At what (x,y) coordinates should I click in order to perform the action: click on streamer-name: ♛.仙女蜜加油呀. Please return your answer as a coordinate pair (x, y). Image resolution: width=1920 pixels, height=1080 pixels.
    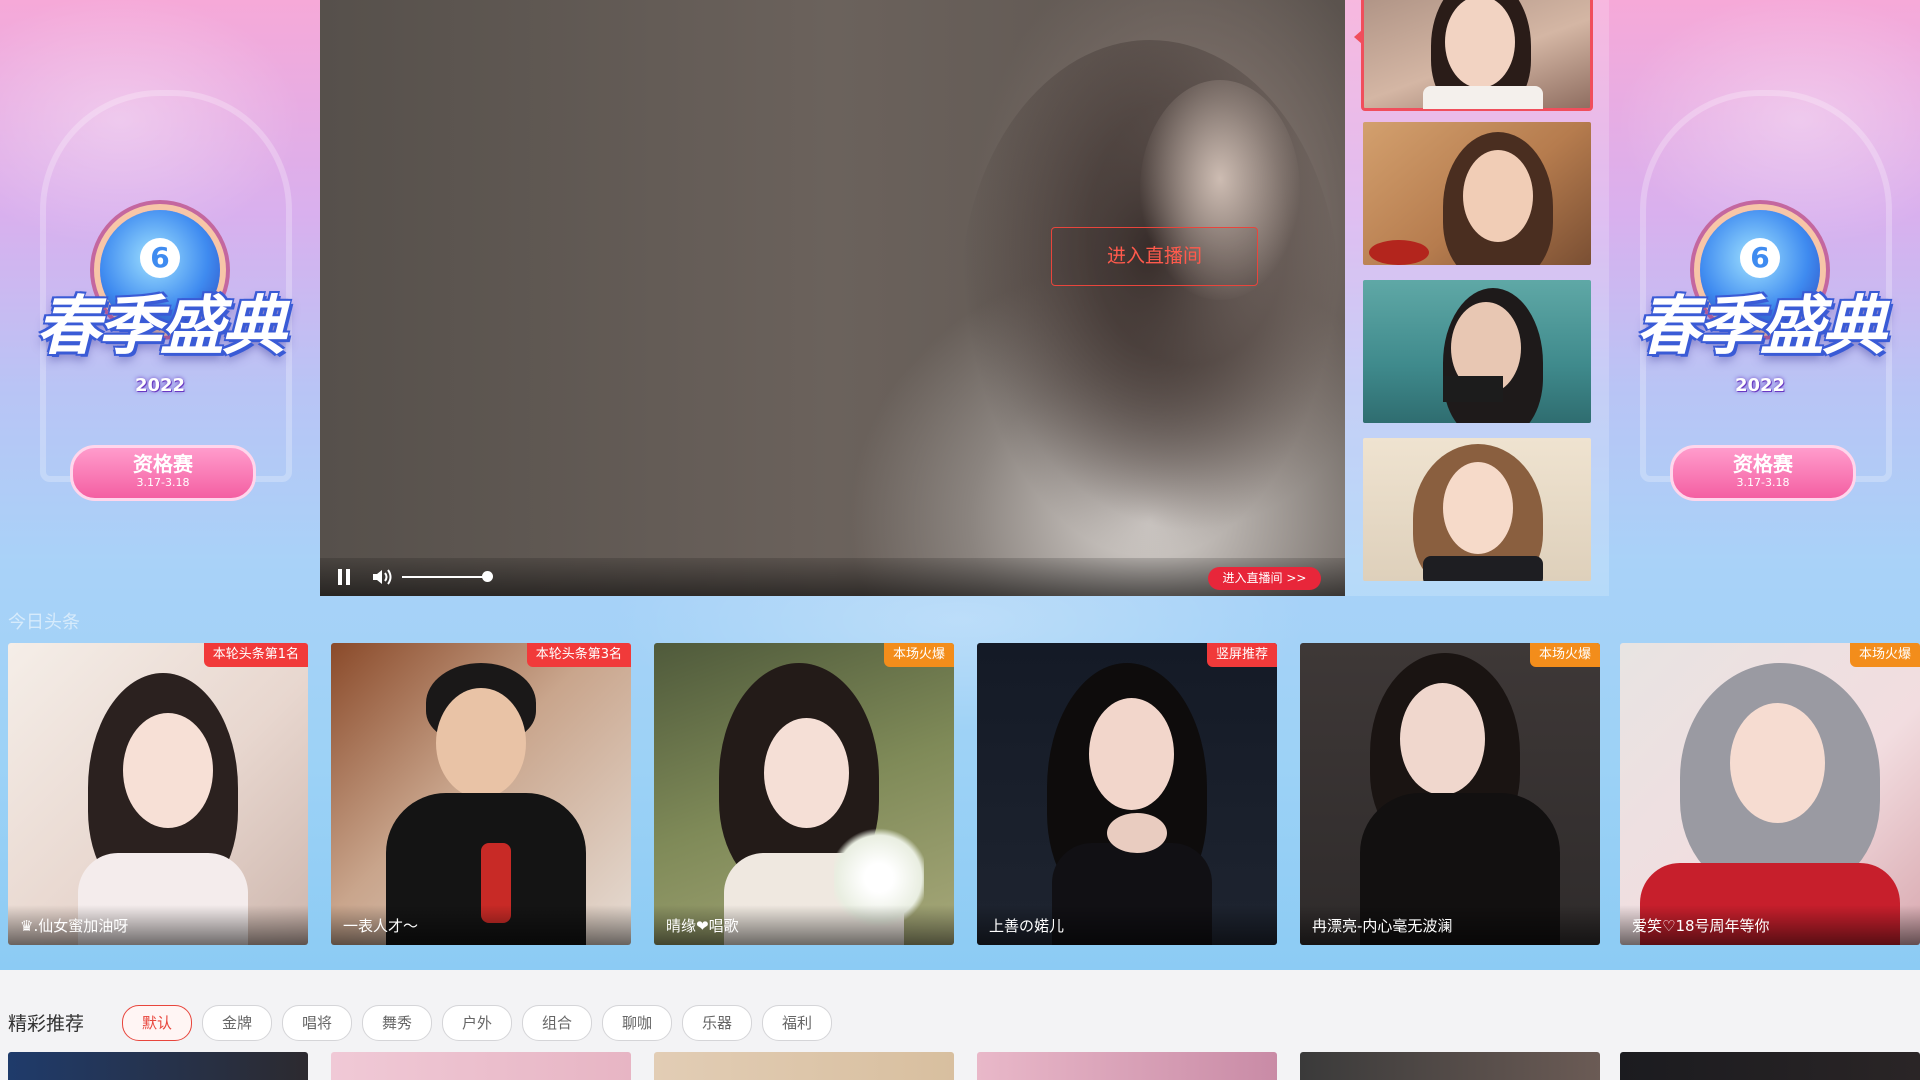
    Looking at the image, I should click on (74, 926).